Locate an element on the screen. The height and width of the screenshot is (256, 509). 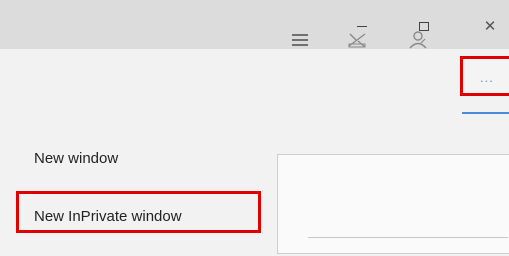
menu-item-new-inprivate-window: New InPrivate window is located at coordinates (108, 216).